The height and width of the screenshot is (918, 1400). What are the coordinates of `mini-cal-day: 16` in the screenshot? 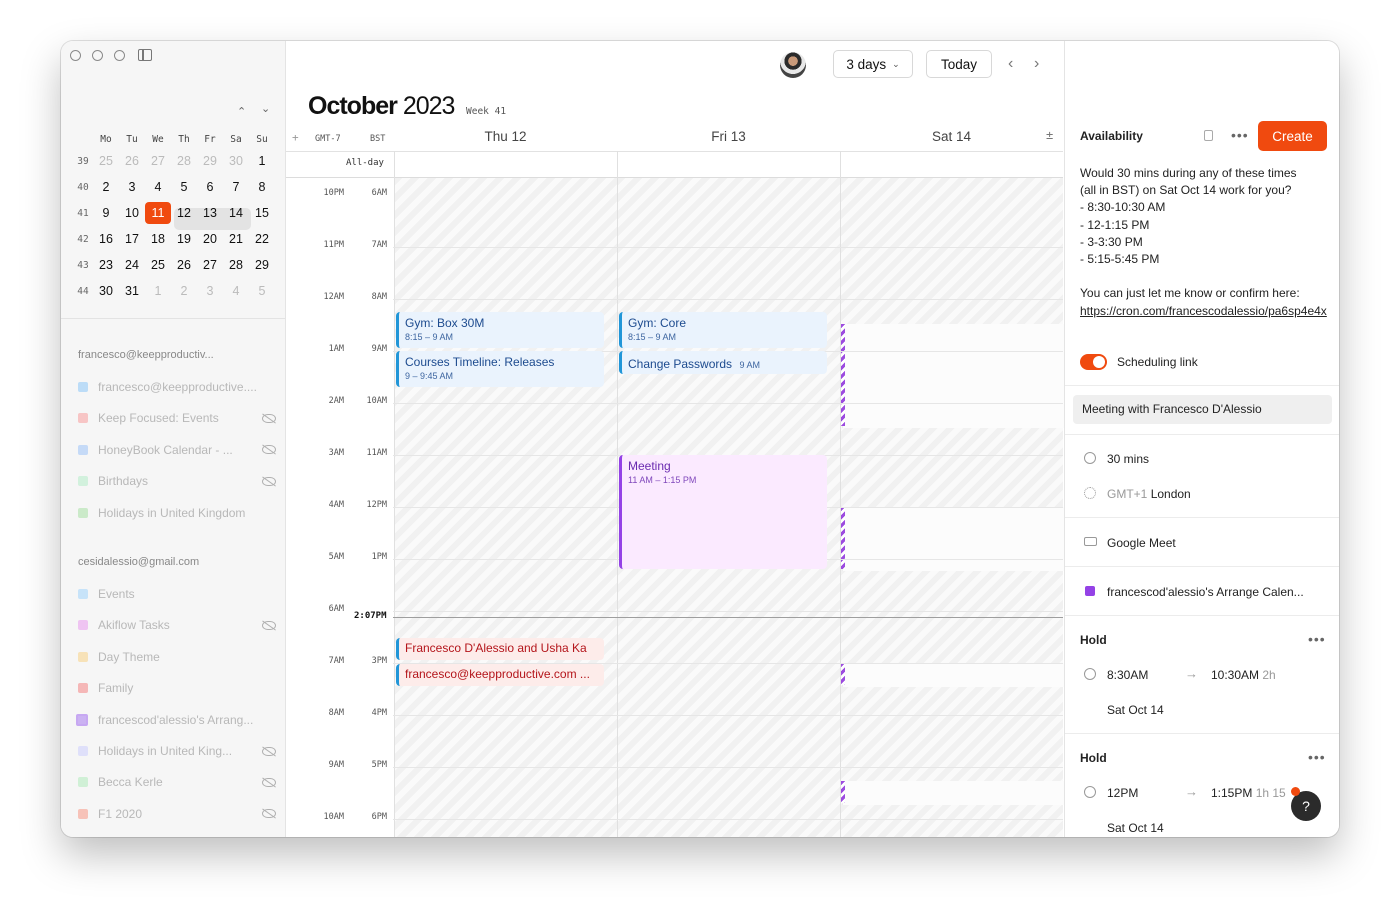 It's located at (106, 239).